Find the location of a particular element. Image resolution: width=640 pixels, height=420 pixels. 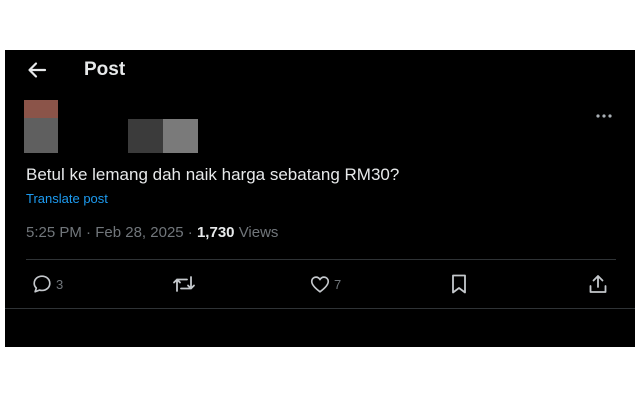

arrow-left-icon is located at coordinates (37, 70).